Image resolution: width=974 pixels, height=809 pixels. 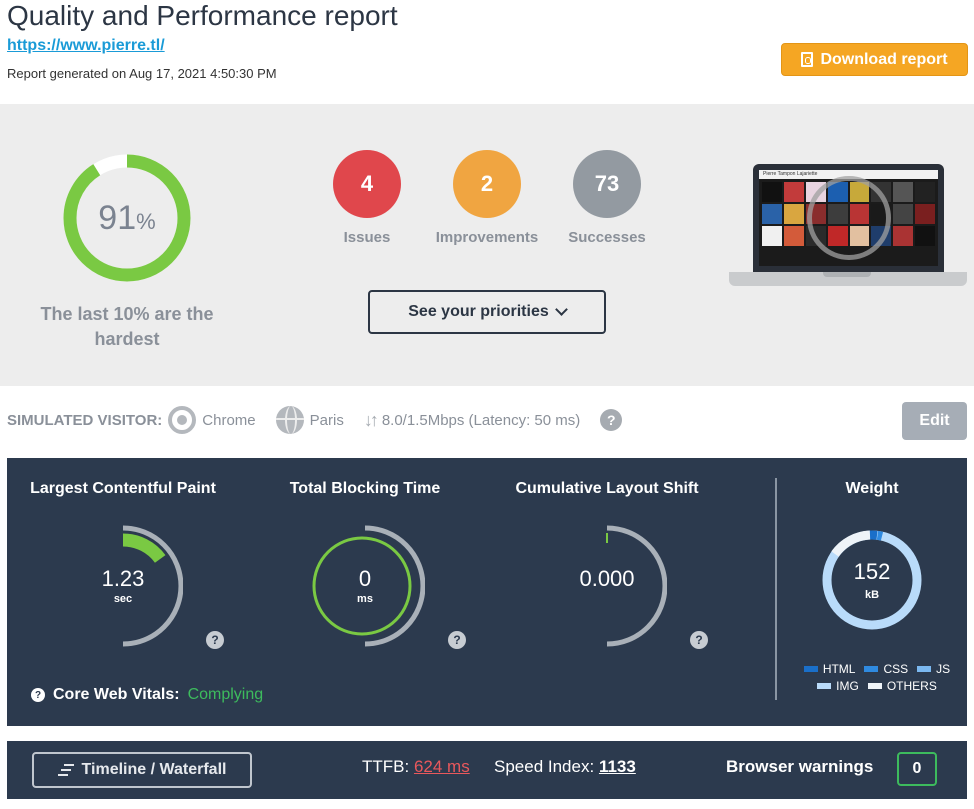 What do you see at coordinates (289, 420) in the screenshot?
I see `globe-icon` at bounding box center [289, 420].